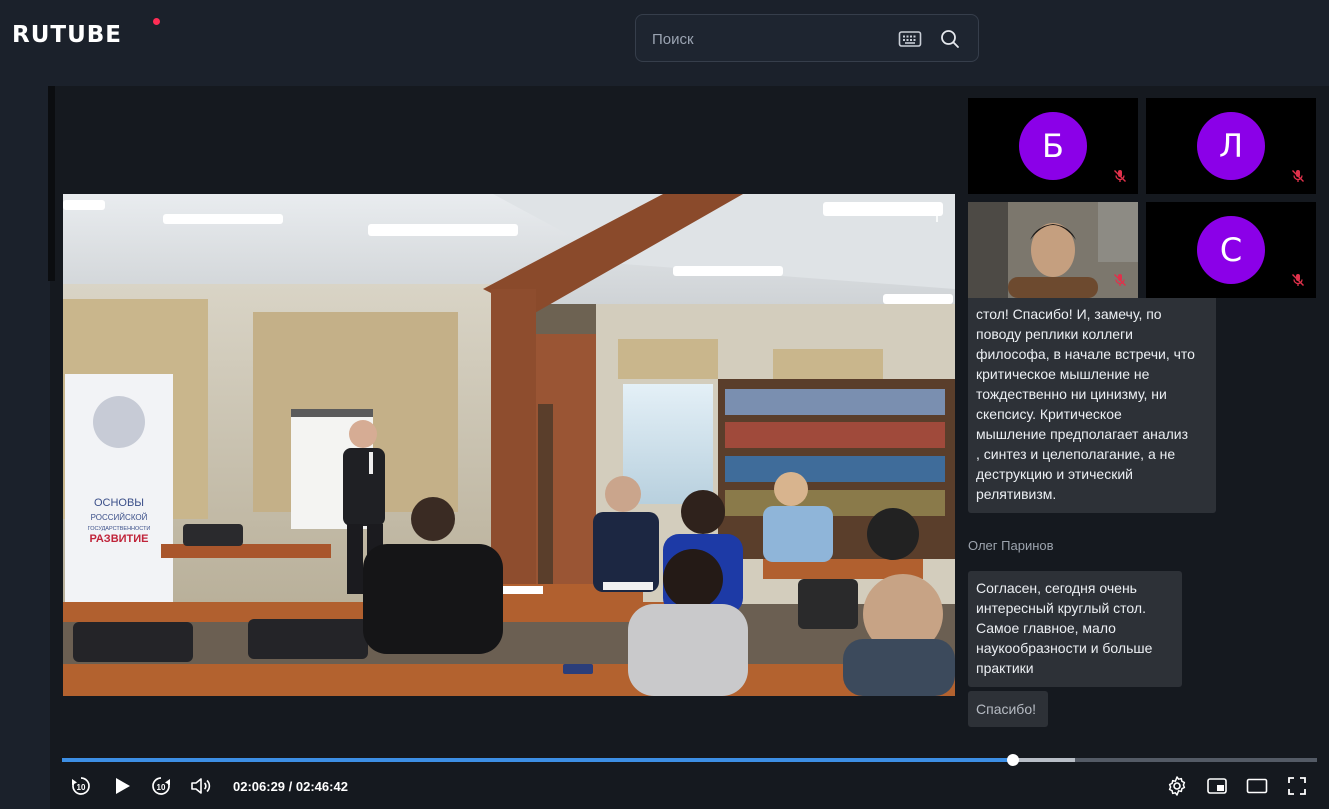 The width and height of the screenshot is (1329, 809). I want to click on participant-tile-video, so click(1053, 250).